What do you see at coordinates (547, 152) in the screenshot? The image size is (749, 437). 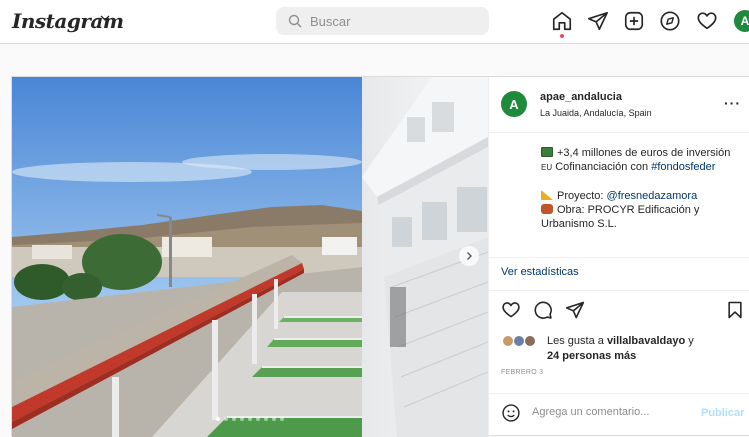 I see `money-emoji-icon` at bounding box center [547, 152].